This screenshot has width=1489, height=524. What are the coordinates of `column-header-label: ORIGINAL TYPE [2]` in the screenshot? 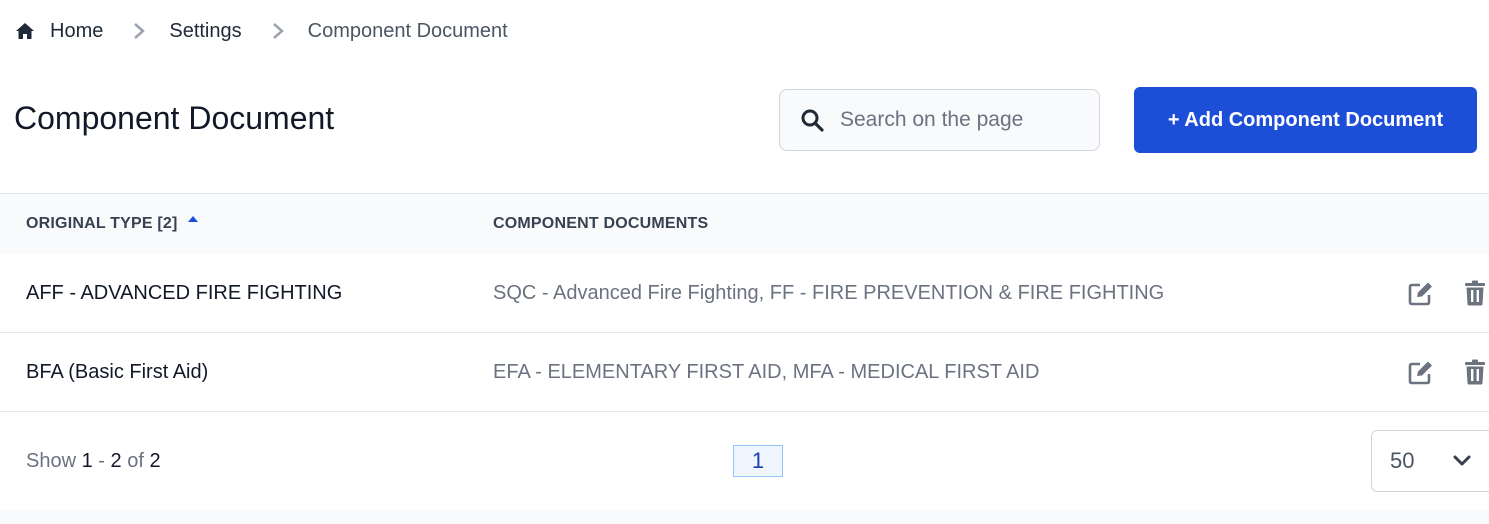 It's located at (102, 223).